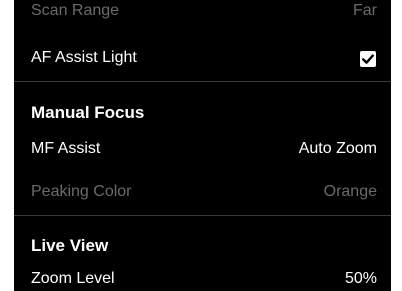 Image resolution: width=402 pixels, height=291 pixels. Describe the element at coordinates (202, 59) in the screenshot. I see `af-assist-light-row: AF Assist Light` at that location.